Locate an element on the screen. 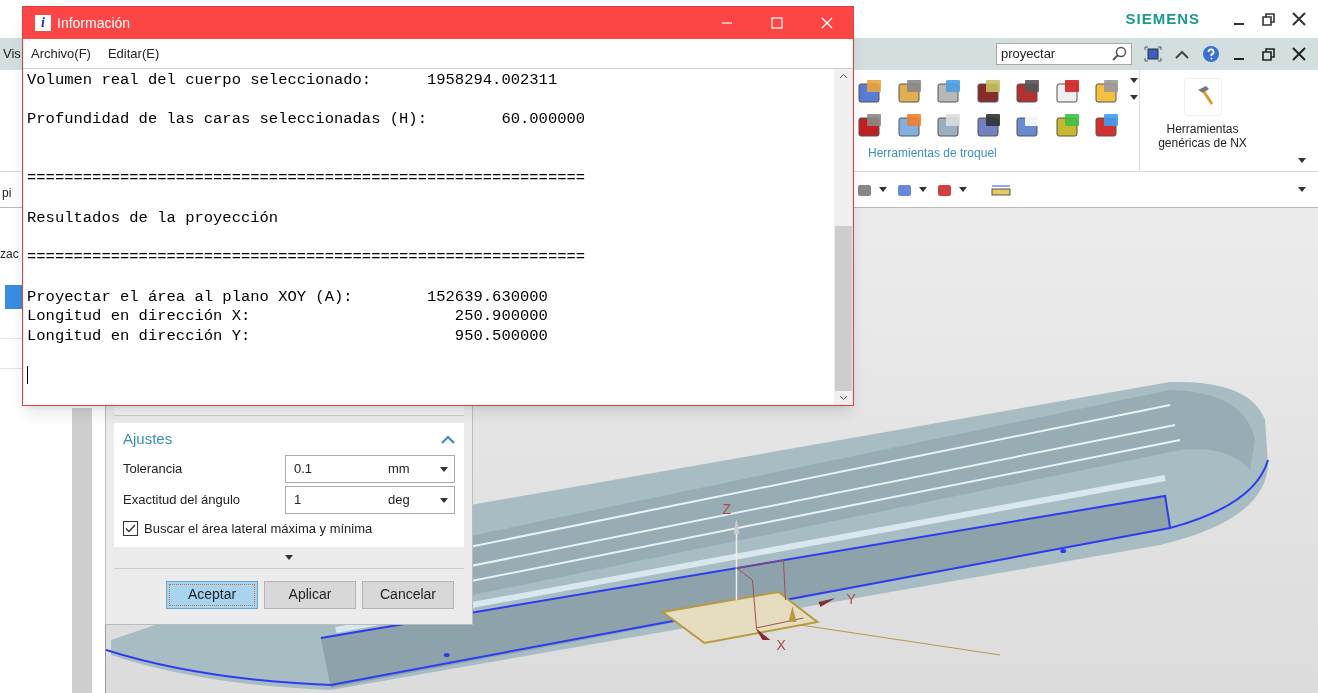 The width and height of the screenshot is (1318, 693). maximize-icon is located at coordinates (777, 23).